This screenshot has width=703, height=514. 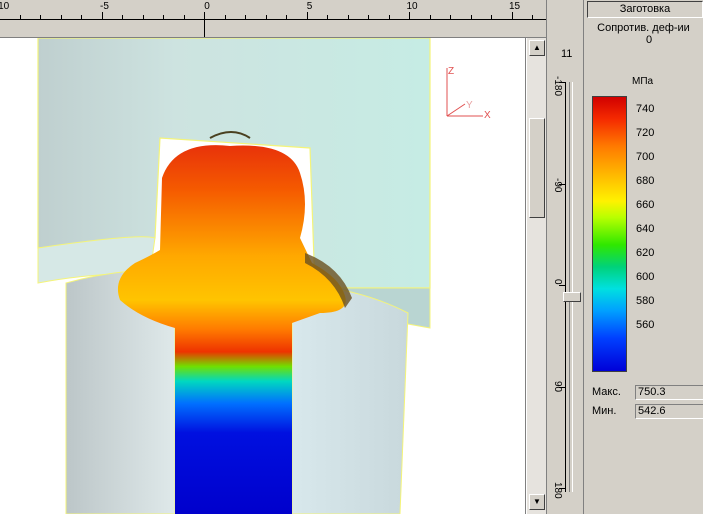 What do you see at coordinates (669, 392) in the screenshot?
I see `max-value-field: 750.3` at bounding box center [669, 392].